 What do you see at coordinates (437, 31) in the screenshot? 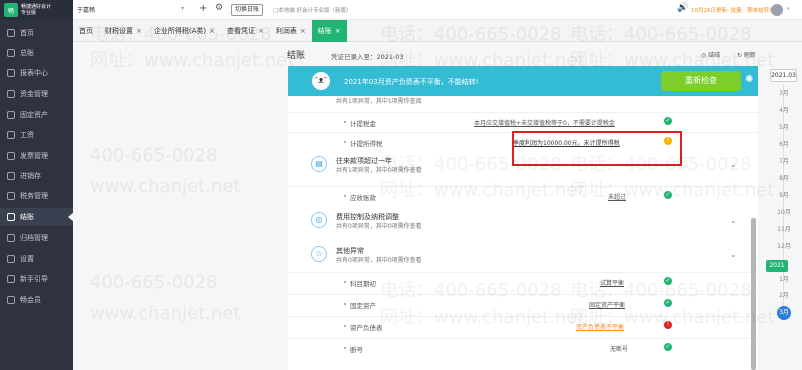
I see `tab-bar: 首页 财税设置 × 企业所得税(A类) × 查看凭证 × 利润表 × 结账 ×` at bounding box center [437, 31].